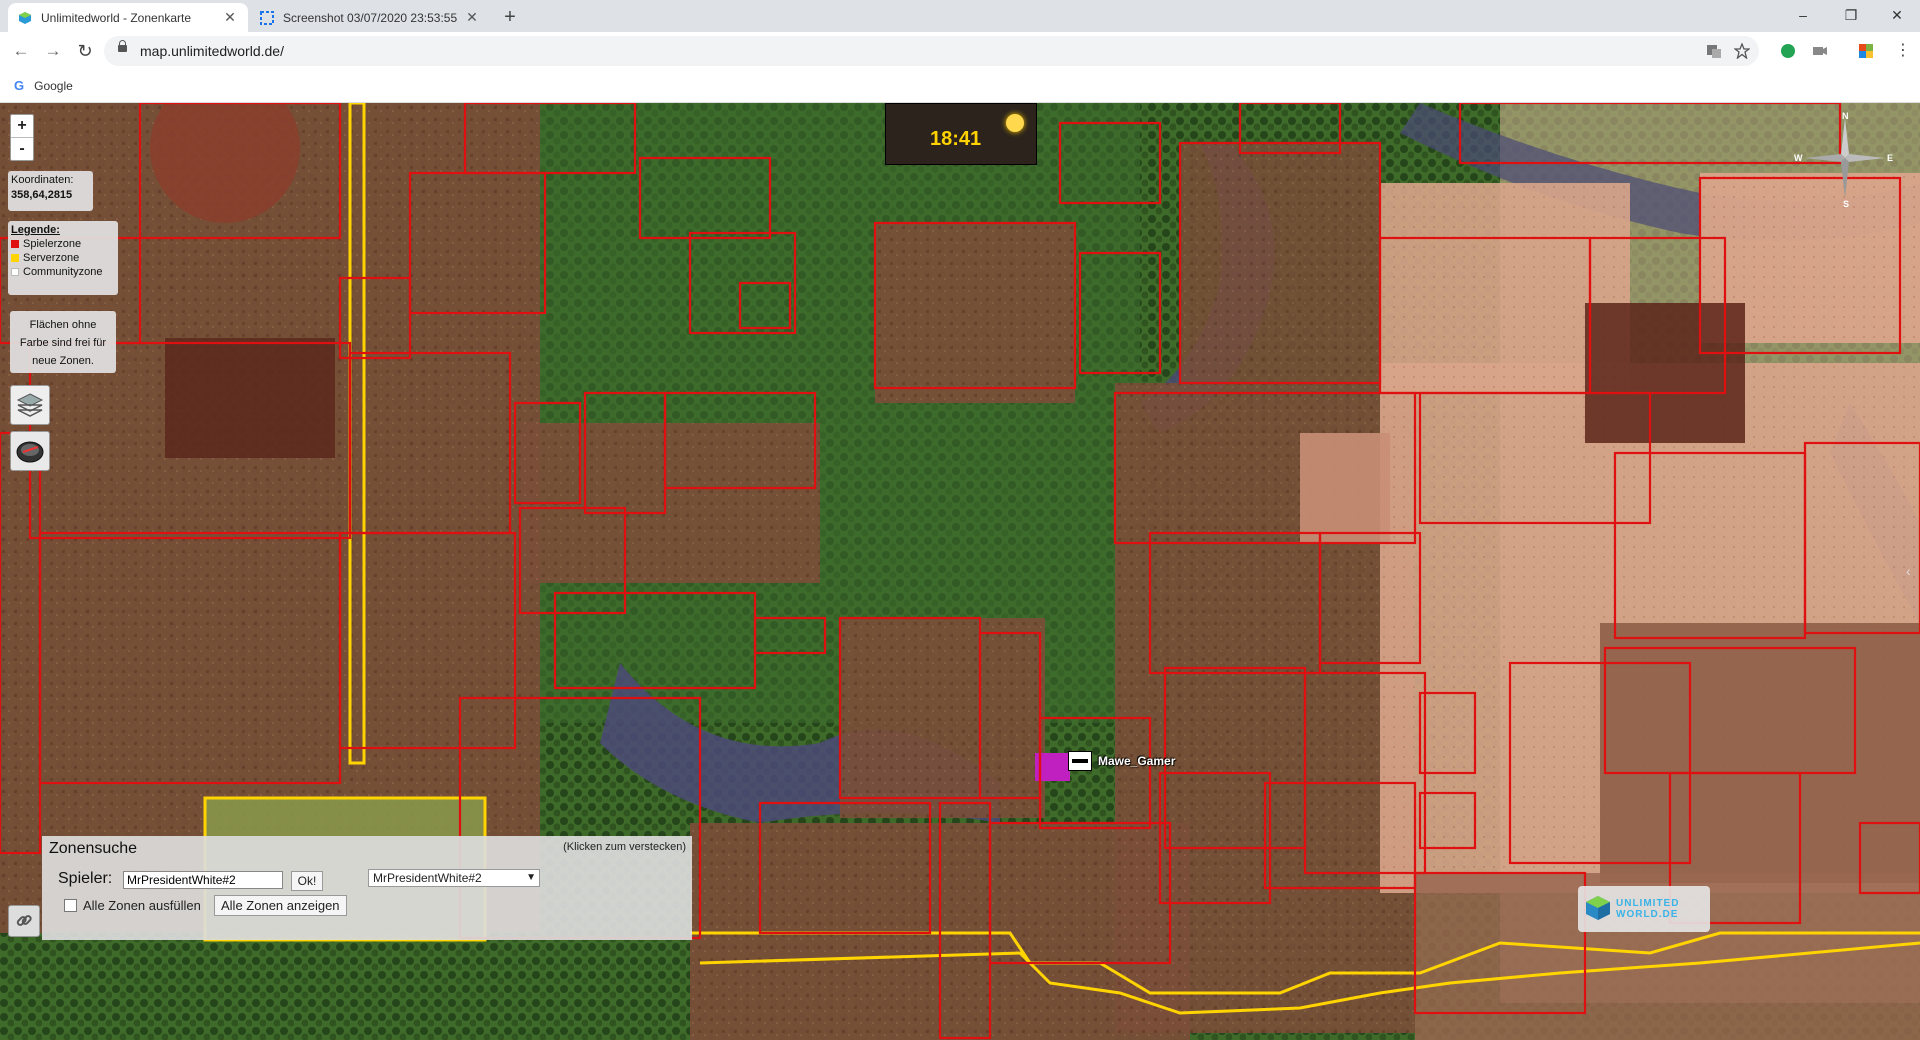  What do you see at coordinates (960, 86) in the screenshot?
I see `bookmarks-bar: G Google` at bounding box center [960, 86].